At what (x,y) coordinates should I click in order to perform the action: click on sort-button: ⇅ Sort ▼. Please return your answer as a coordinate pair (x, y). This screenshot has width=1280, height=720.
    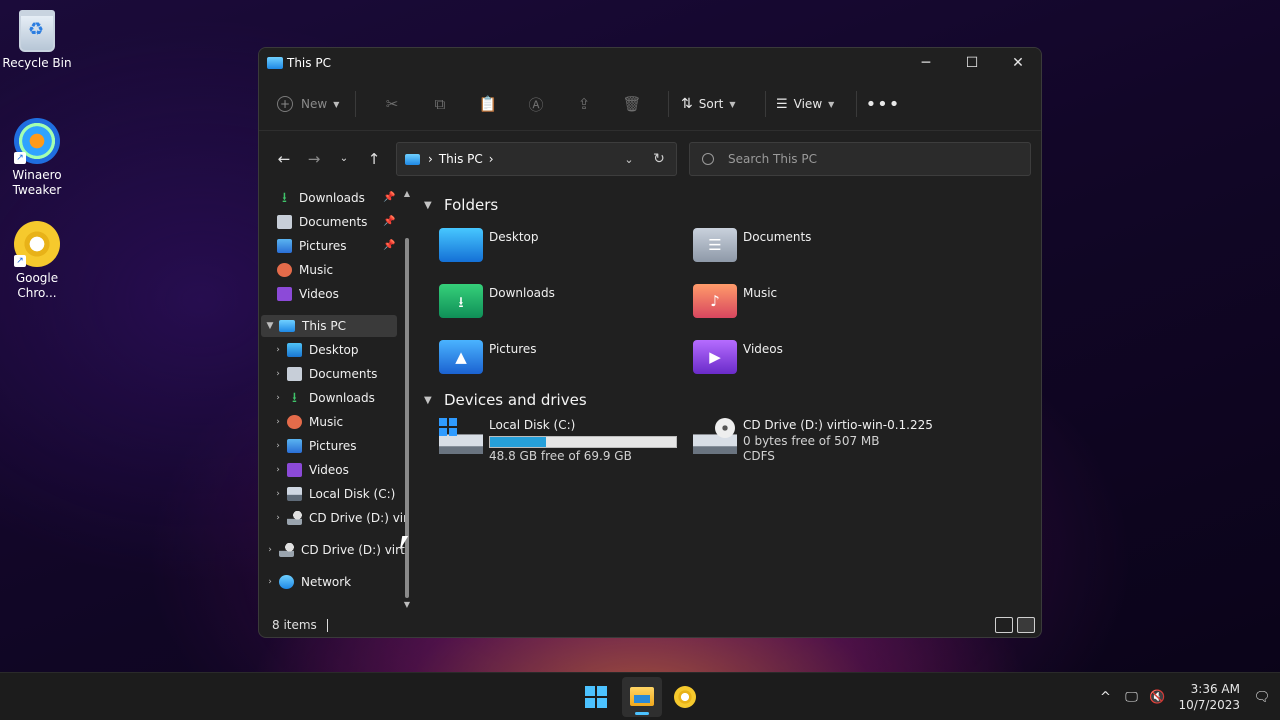
    Looking at the image, I should click on (718, 104).